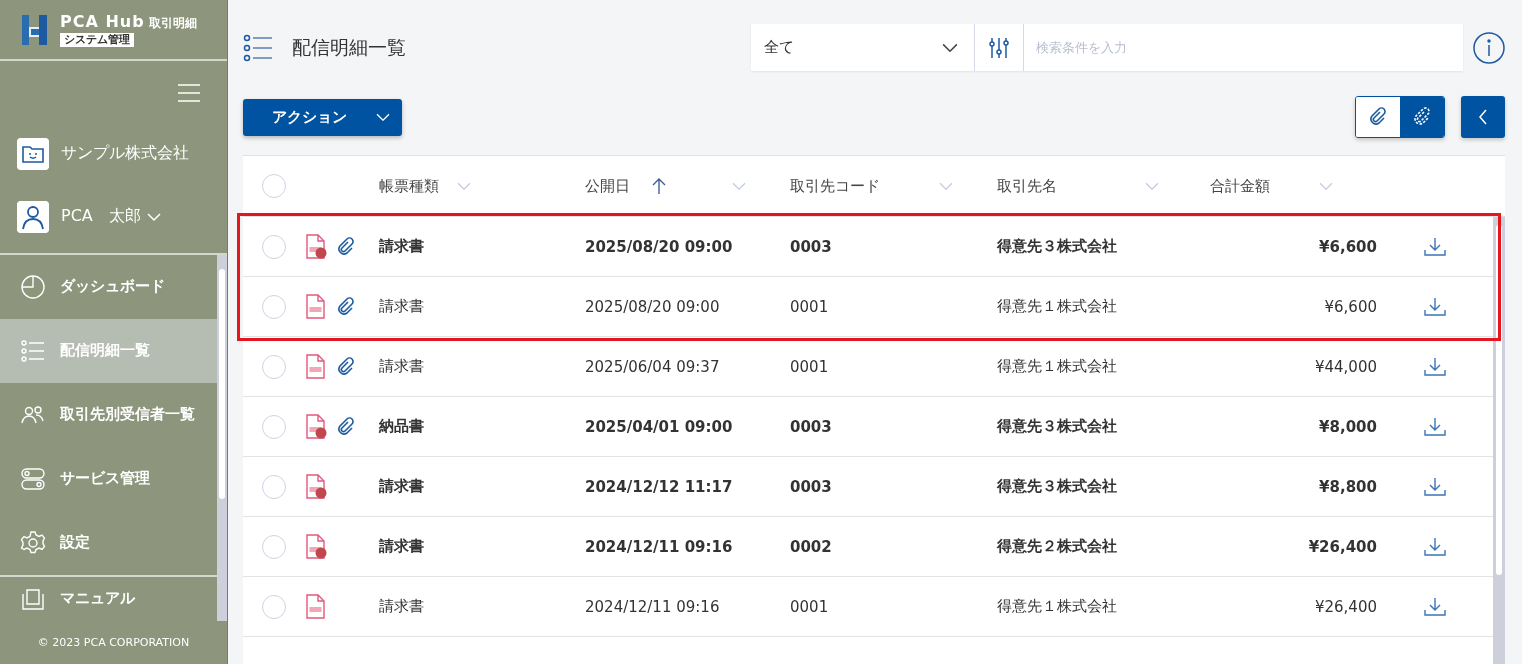 The width and height of the screenshot is (1522, 664). What do you see at coordinates (274, 186) in the screenshot?
I see `select-all-checkbox` at bounding box center [274, 186].